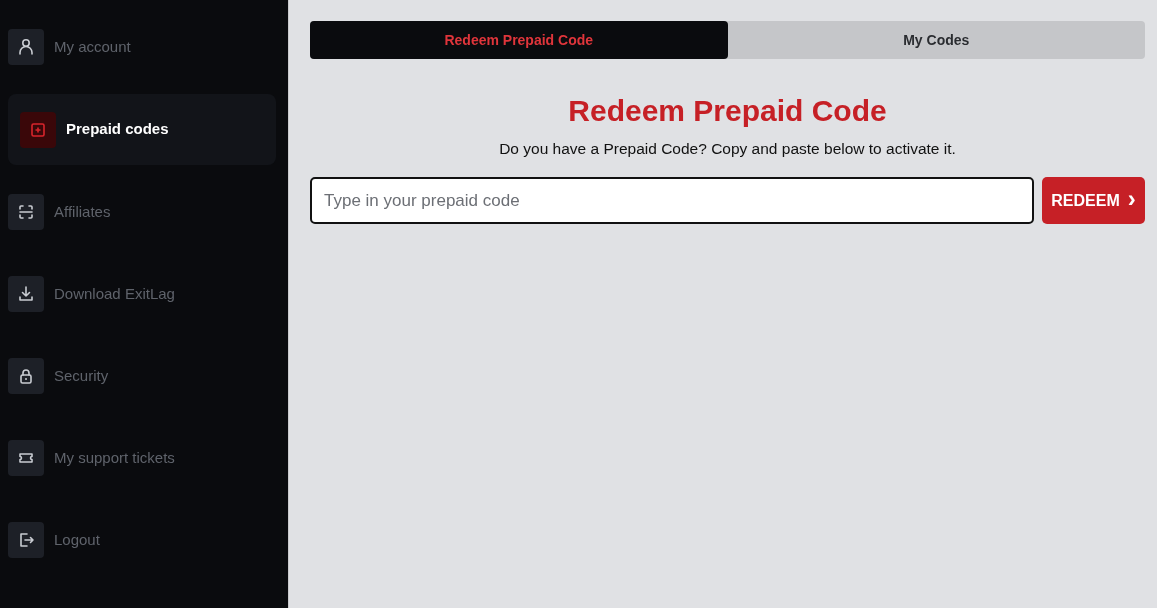  What do you see at coordinates (26, 212) in the screenshot?
I see `scan-icon` at bounding box center [26, 212].